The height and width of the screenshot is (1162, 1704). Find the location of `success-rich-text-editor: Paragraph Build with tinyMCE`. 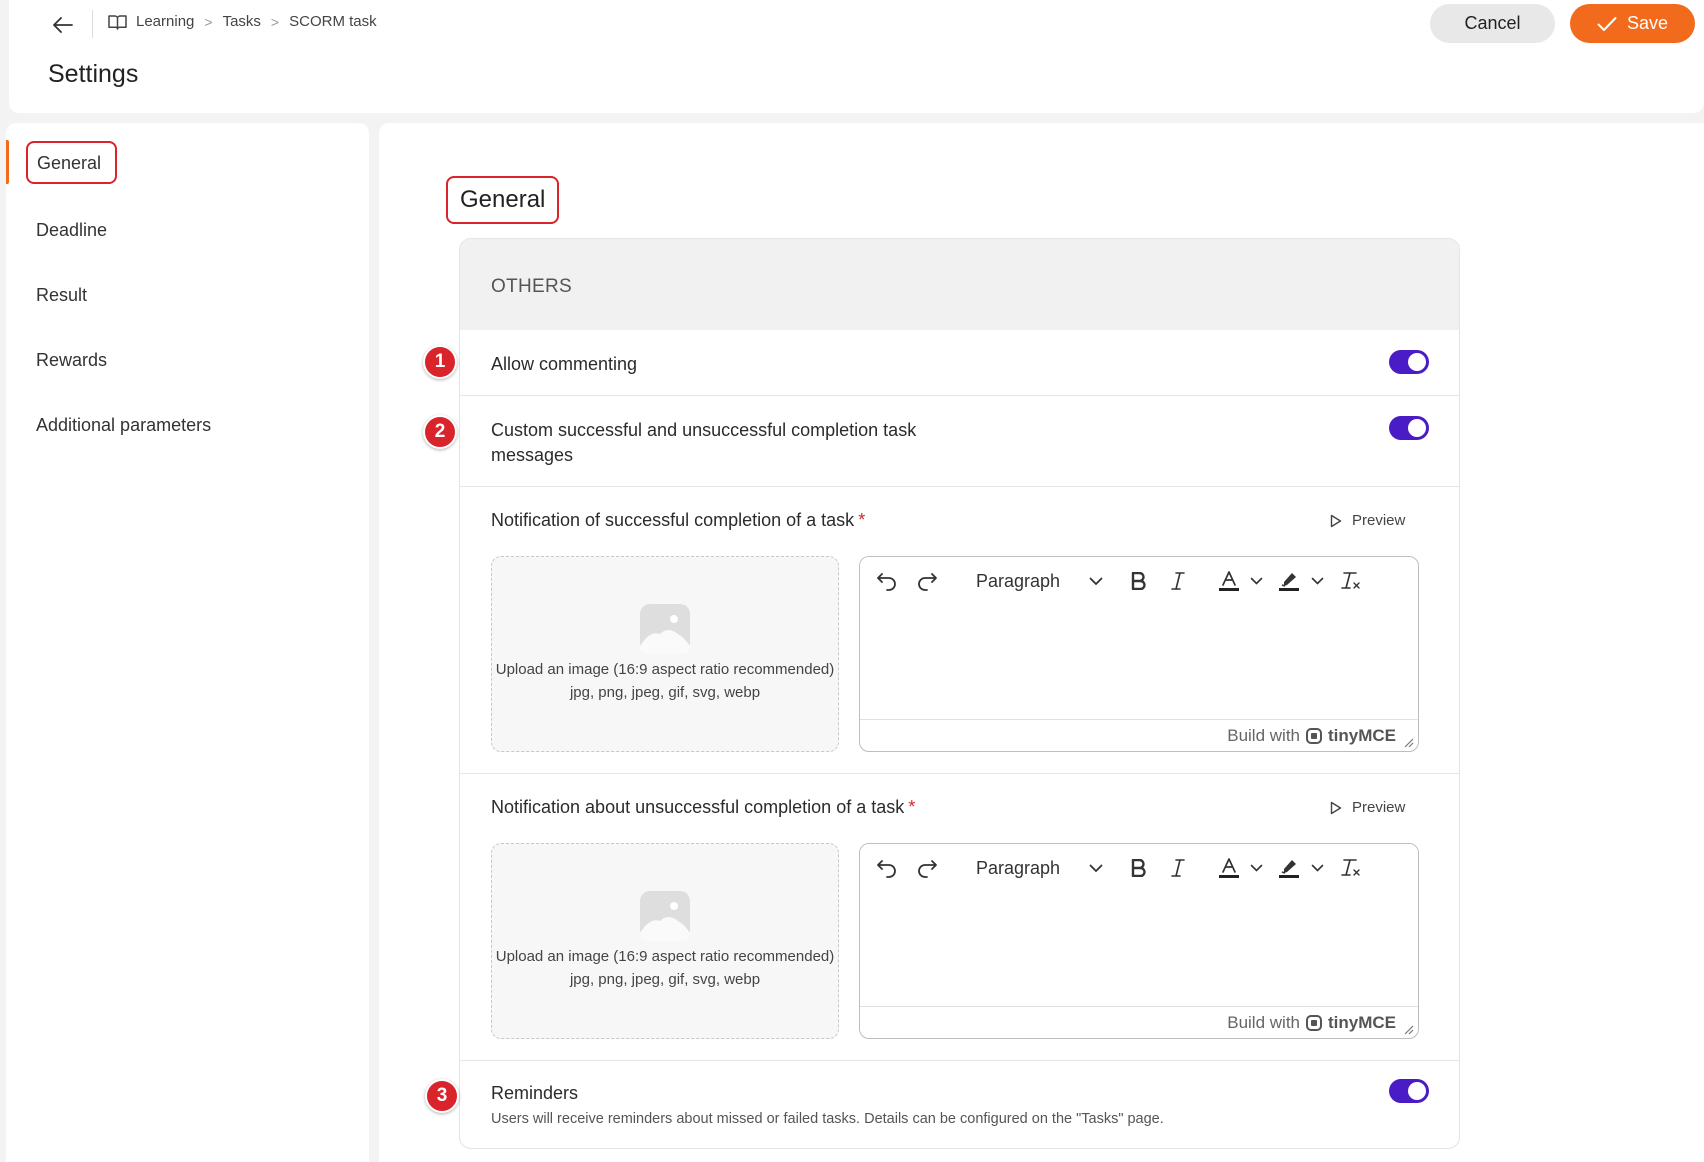

success-rich-text-editor: Paragraph Build with tinyMCE is located at coordinates (1139, 654).